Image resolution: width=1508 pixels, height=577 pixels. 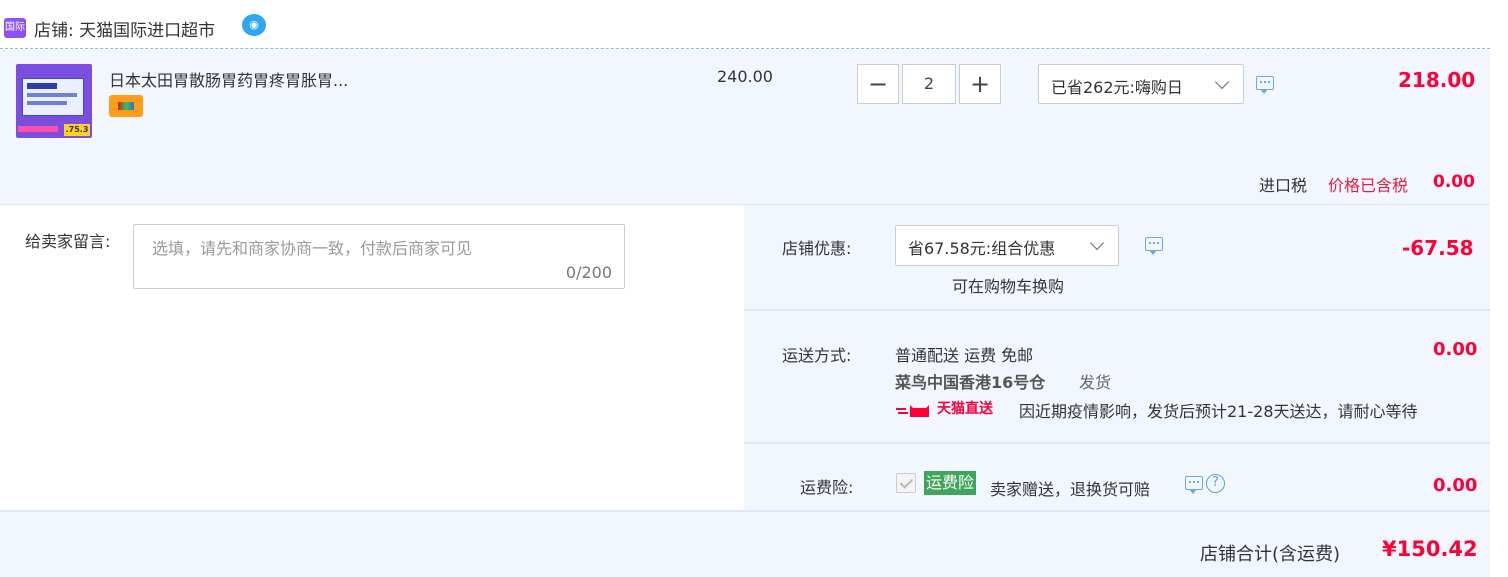 I want to click on warehouse-name: 菜鸟中国香港16号仓, so click(x=970, y=382).